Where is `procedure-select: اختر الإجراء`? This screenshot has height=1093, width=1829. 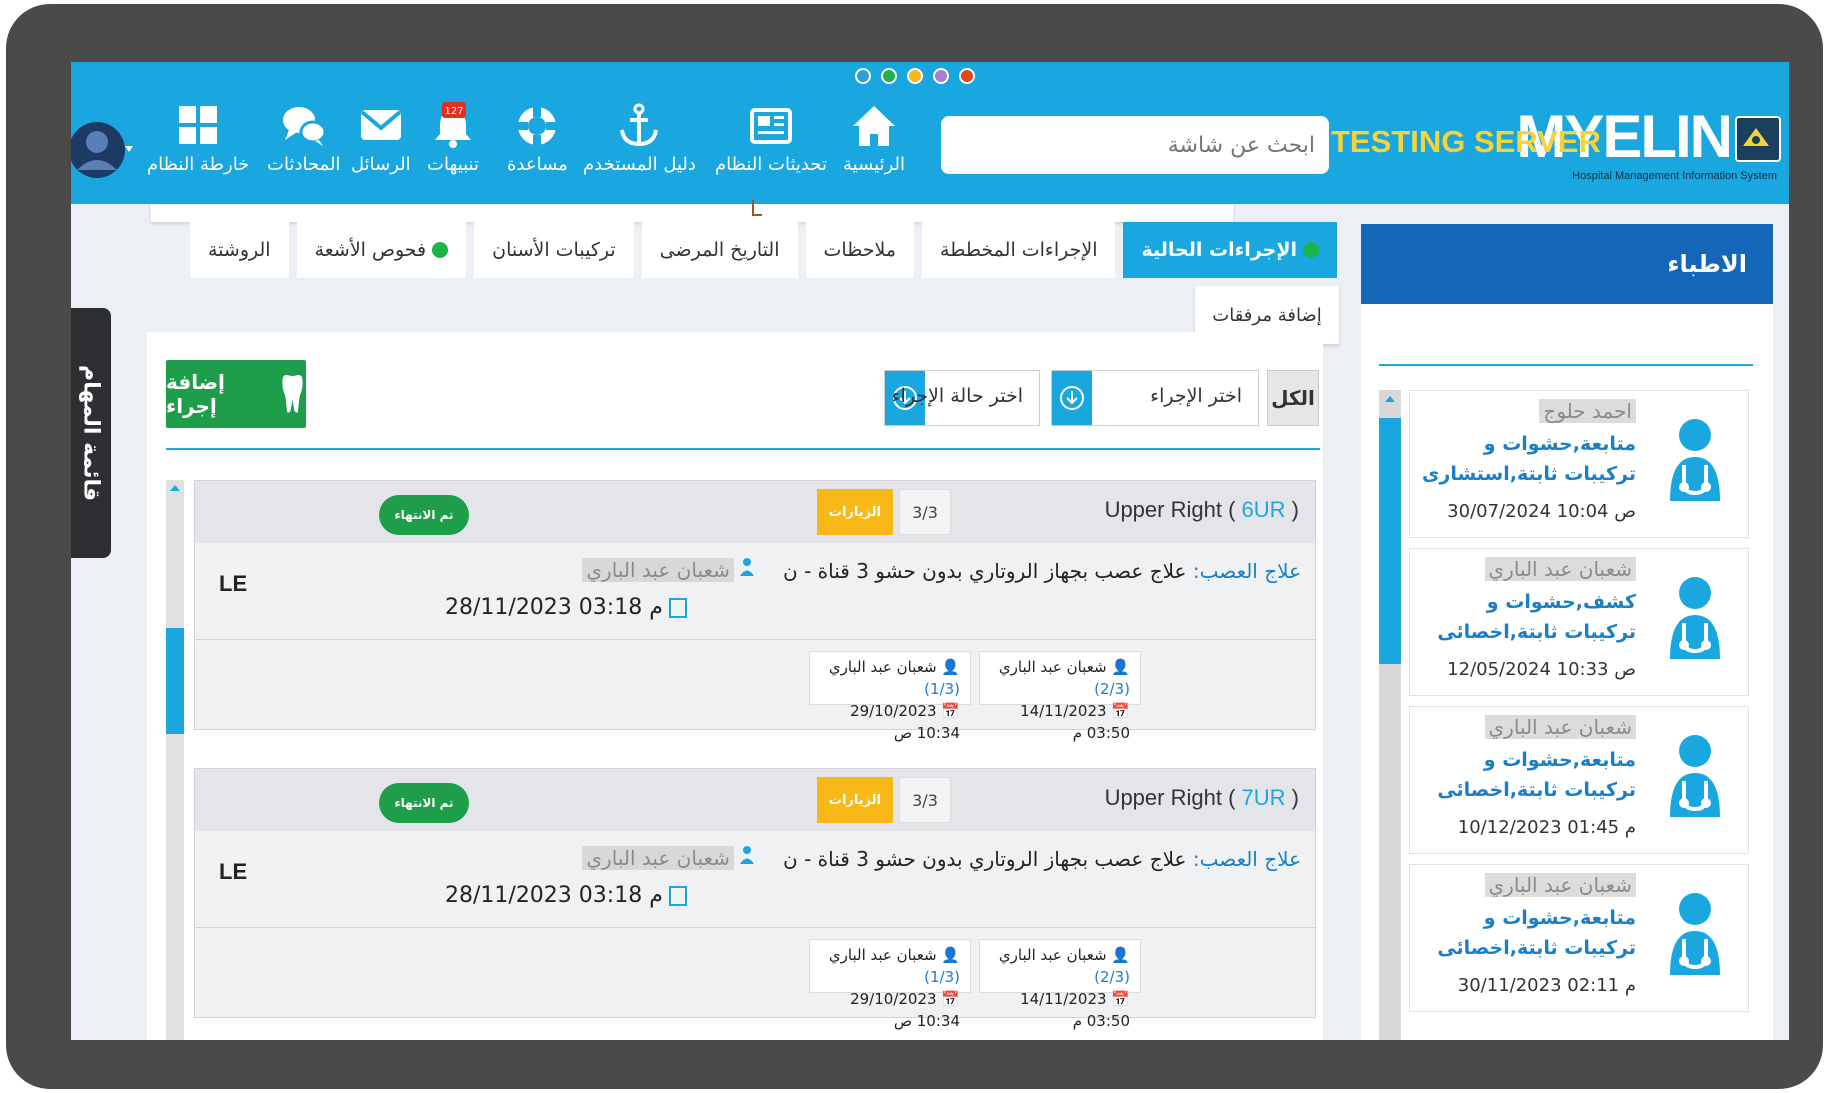 procedure-select: اختر الإجراء is located at coordinates (1155, 398).